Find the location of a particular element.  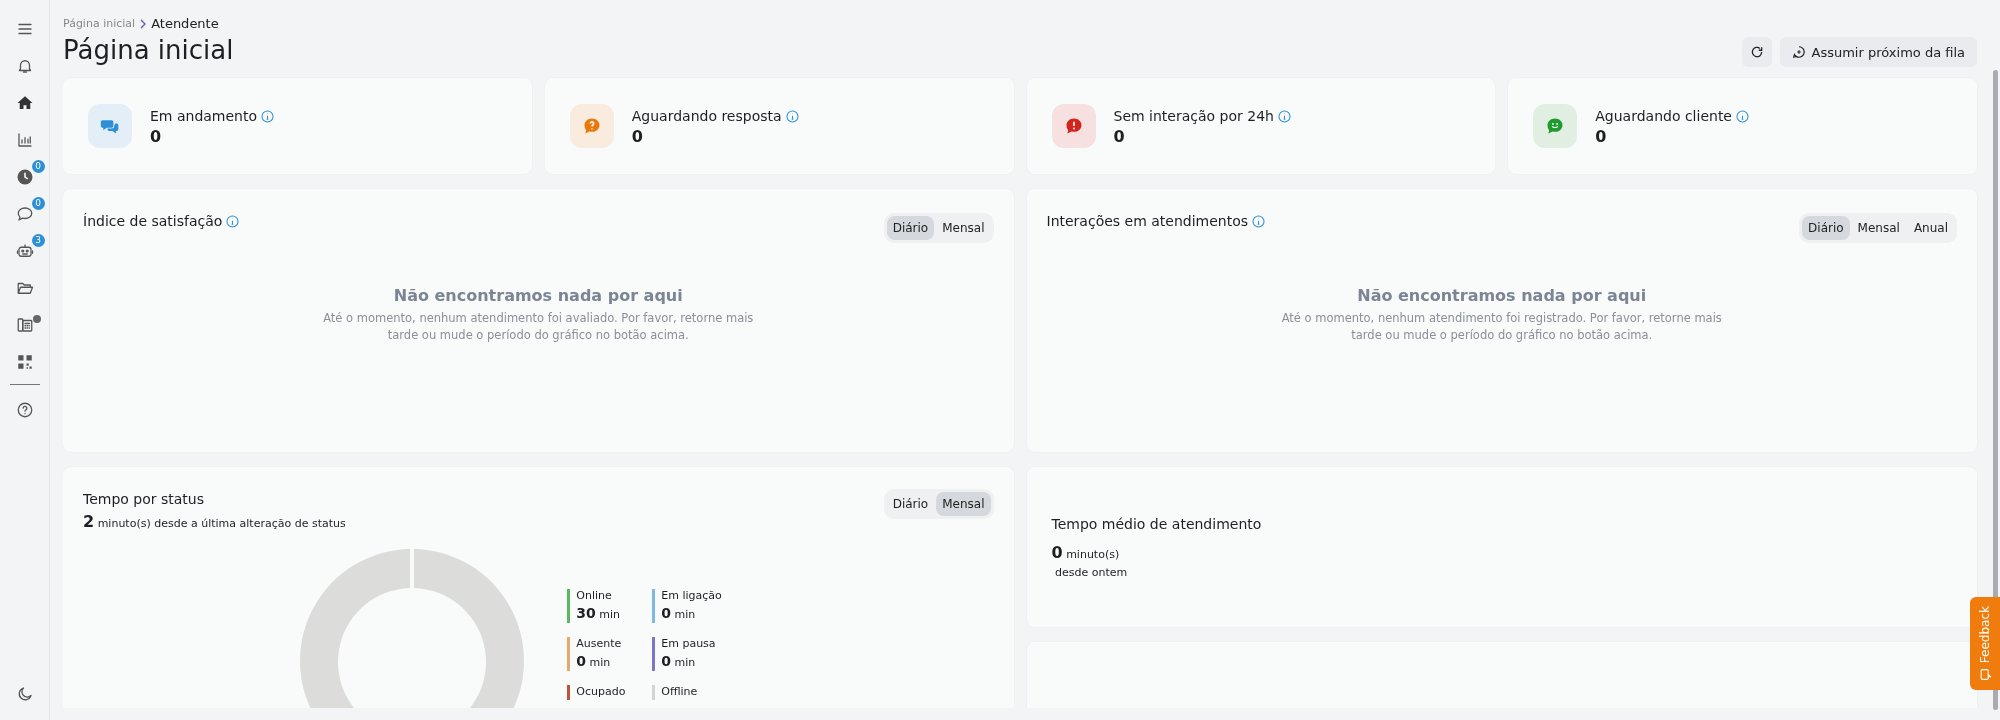

speech-bubble-button: 0 is located at coordinates (24, 213).